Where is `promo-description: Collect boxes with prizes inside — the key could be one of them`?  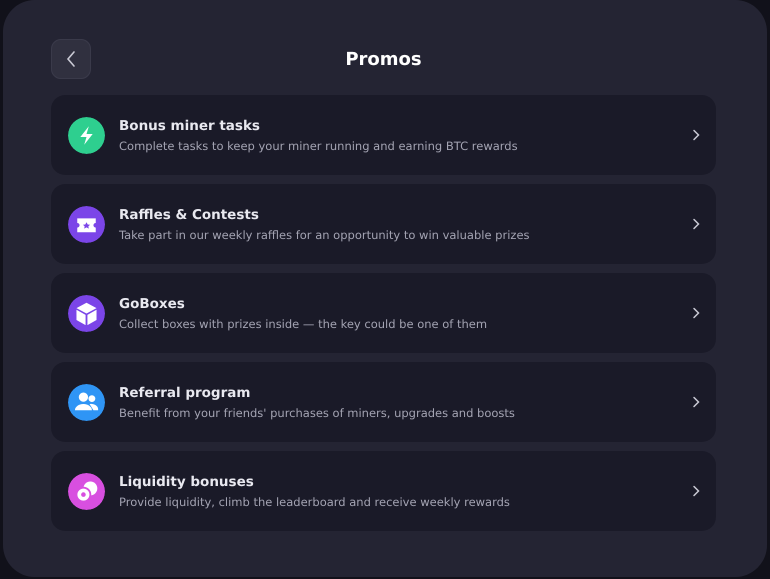
promo-description: Collect boxes with prizes inside — the key could be one of them is located at coordinates (303, 323).